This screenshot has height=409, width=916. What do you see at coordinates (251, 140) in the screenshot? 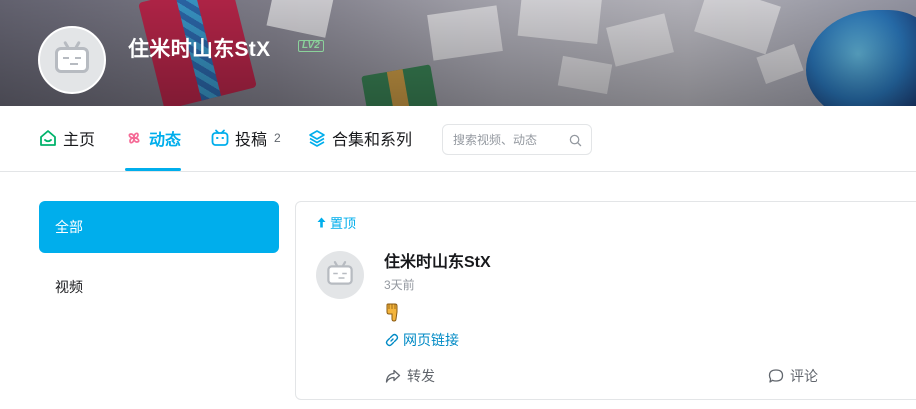
I see `tab-submissions-label: 投稿` at bounding box center [251, 140].